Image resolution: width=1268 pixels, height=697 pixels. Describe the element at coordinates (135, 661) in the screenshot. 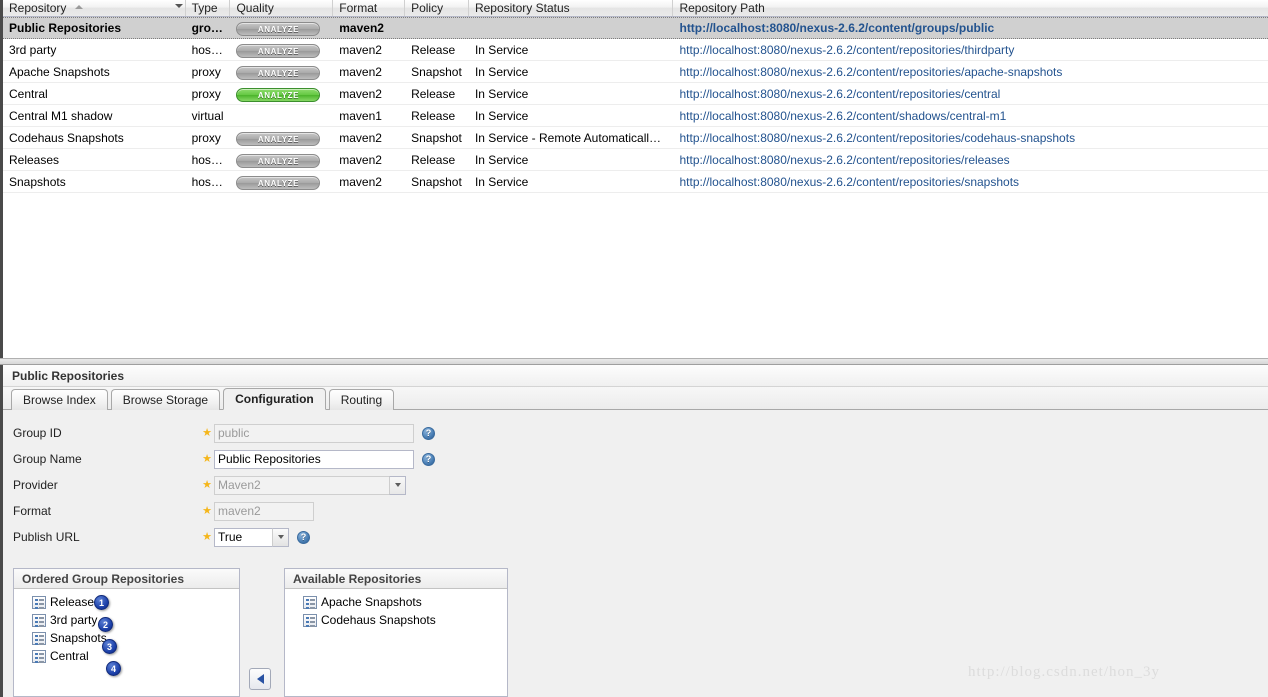

I see `list-item: Central 4` at that location.